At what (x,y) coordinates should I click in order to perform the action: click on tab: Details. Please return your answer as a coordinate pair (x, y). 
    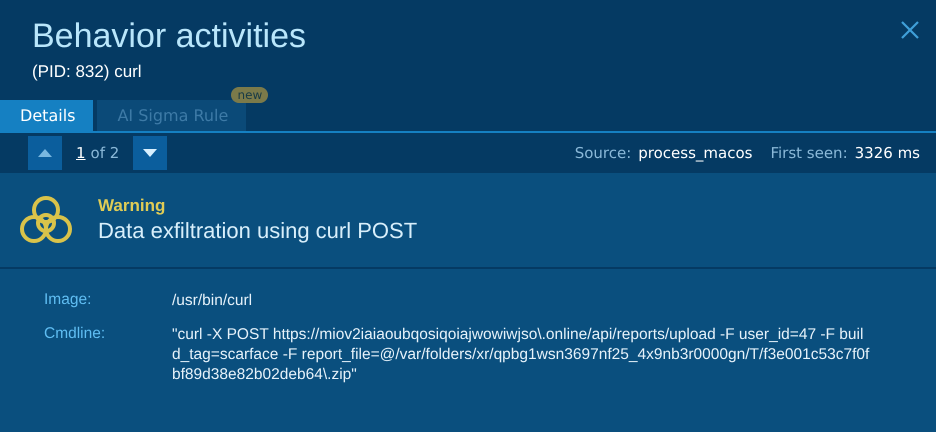
    Looking at the image, I should click on (47, 115).